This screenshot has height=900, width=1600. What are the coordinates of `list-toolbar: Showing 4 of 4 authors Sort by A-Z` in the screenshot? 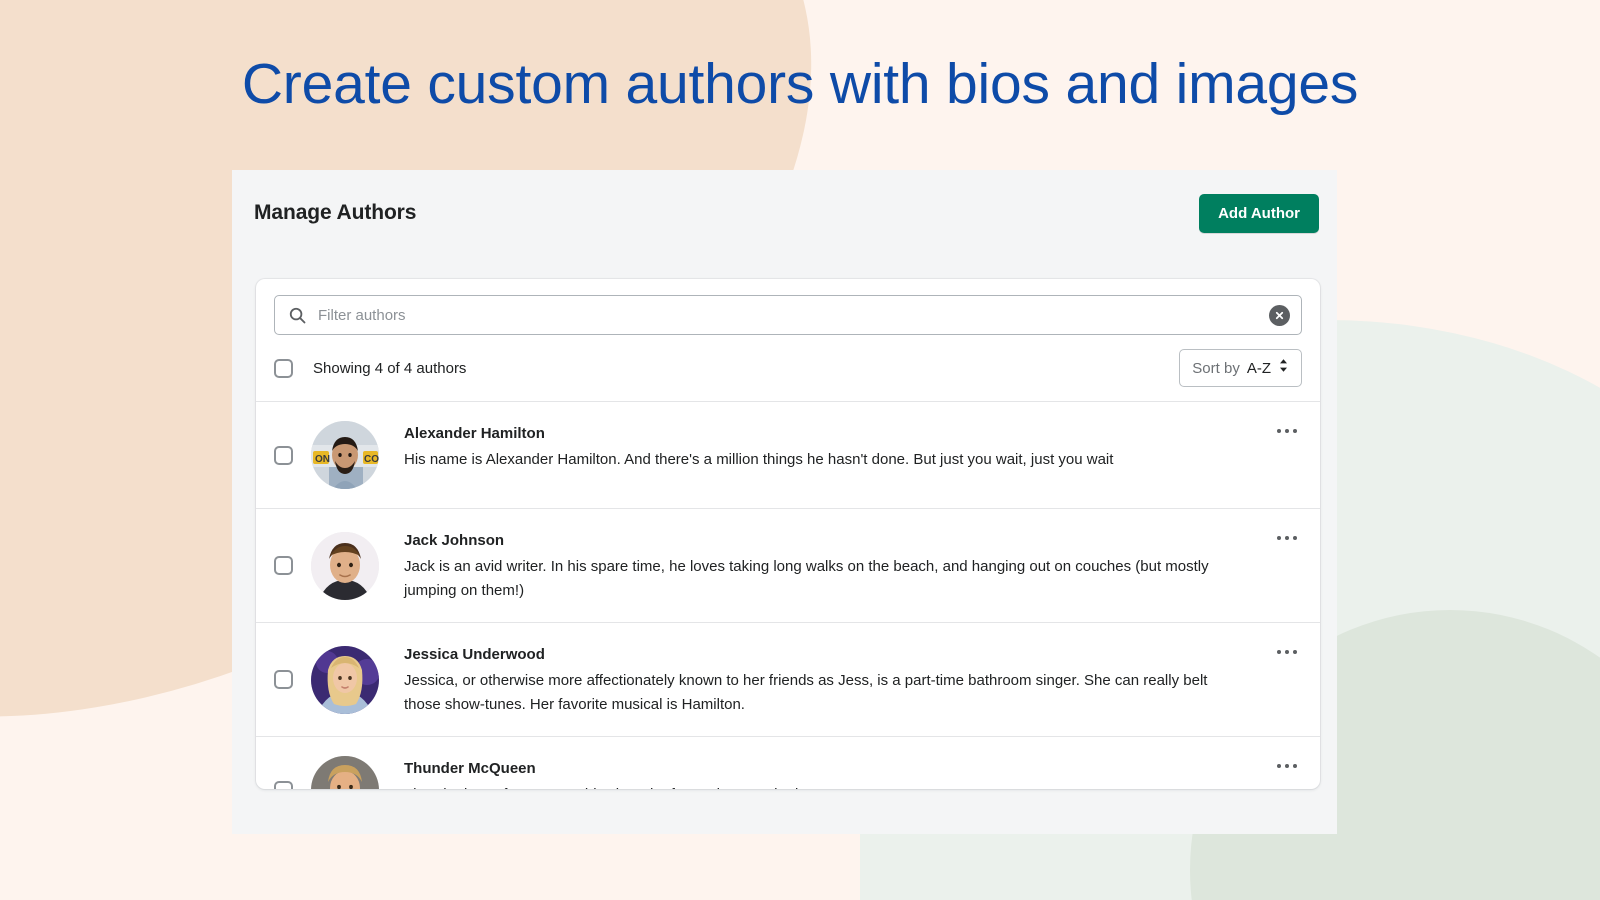 It's located at (788, 368).